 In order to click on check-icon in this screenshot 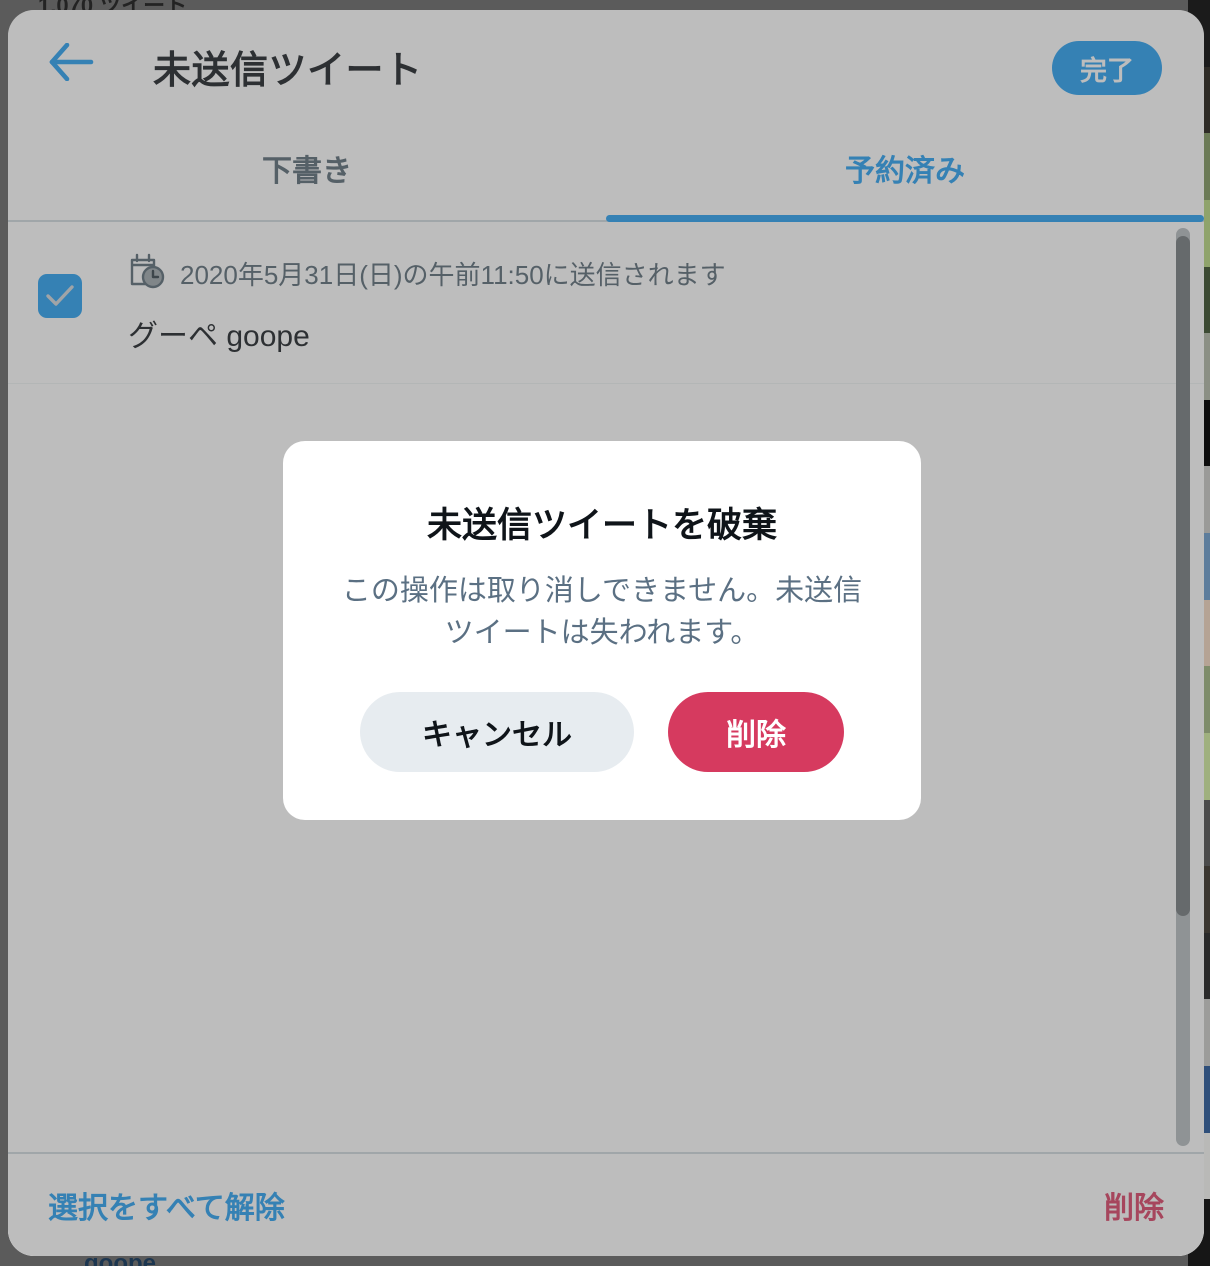, I will do `click(60, 295)`.